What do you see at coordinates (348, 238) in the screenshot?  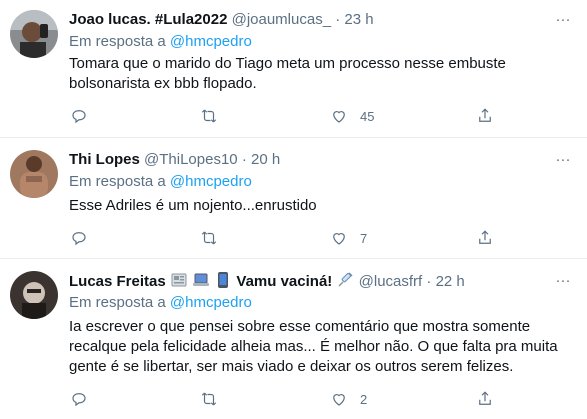 I see `like-button: 7` at bounding box center [348, 238].